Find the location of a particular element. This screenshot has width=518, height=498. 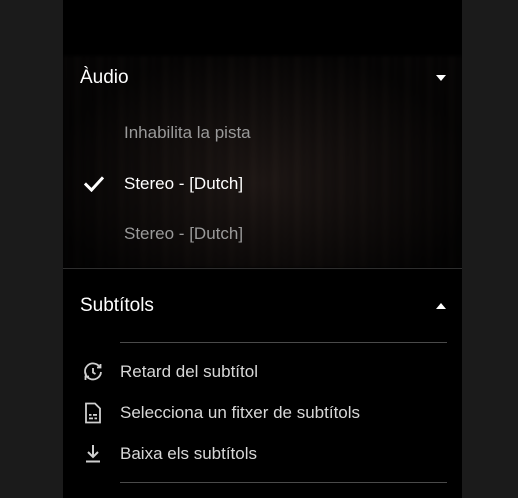

chevron-down-icon is located at coordinates (441, 78).